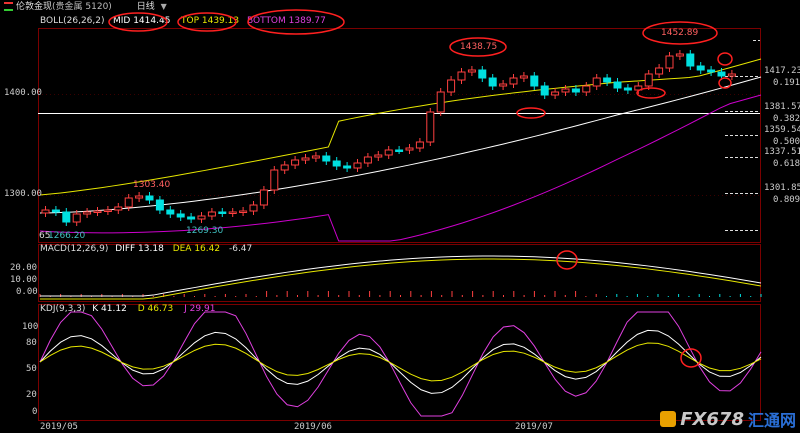 The width and height of the screenshot is (800, 433). Describe the element at coordinates (30, 327) in the screenshot. I see `kdj-axis-label: 100` at that location.